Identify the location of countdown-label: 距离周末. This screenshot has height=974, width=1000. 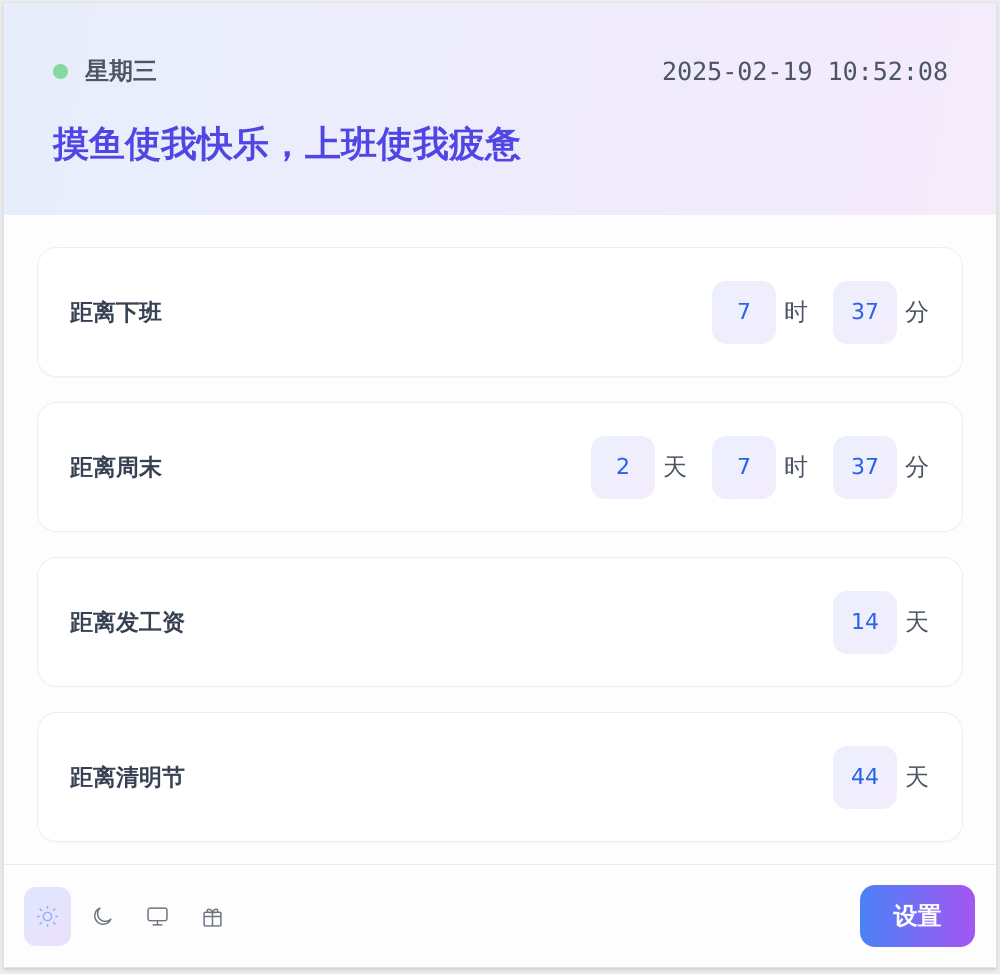
(116, 468).